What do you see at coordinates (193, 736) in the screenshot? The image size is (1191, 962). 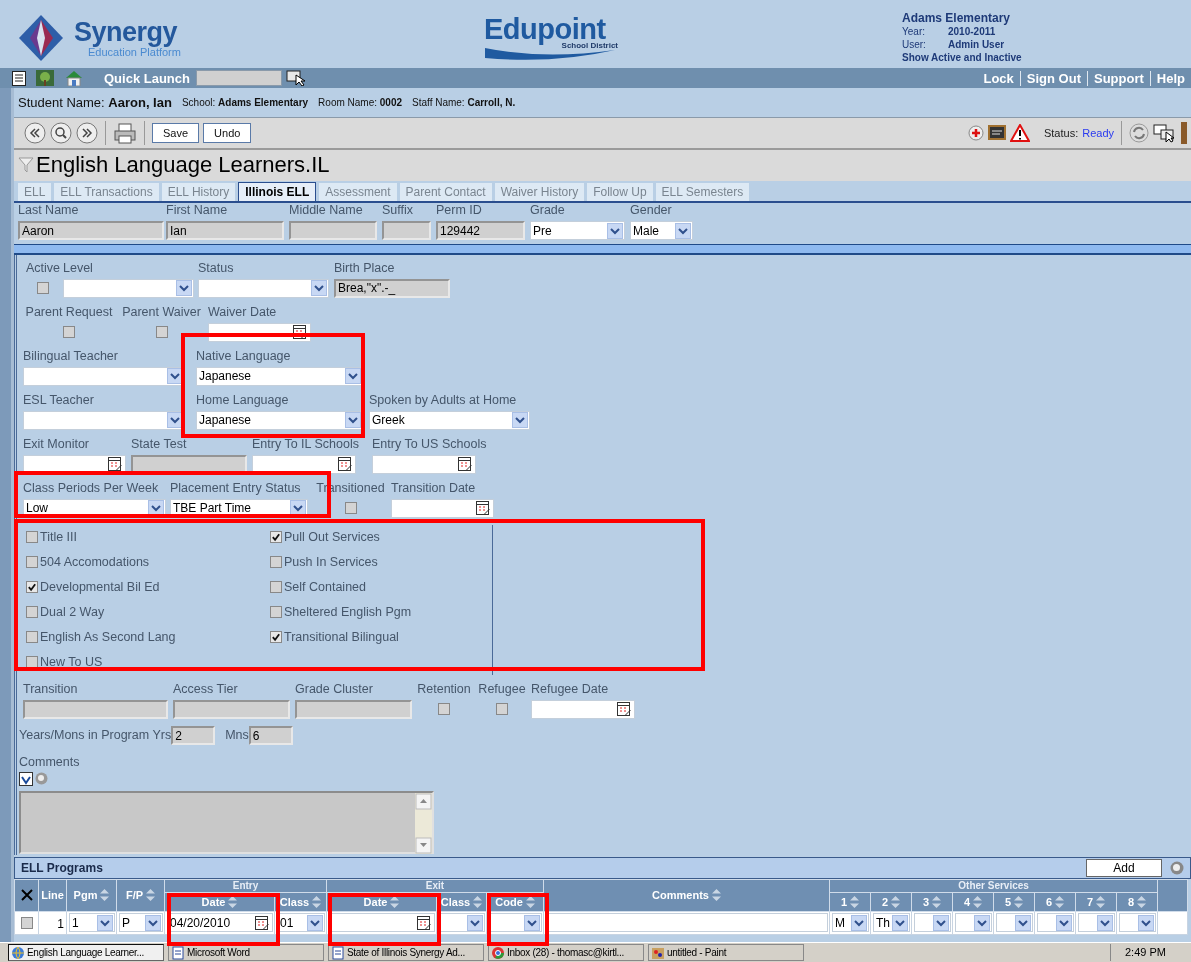 I see `text-field: 2` at bounding box center [193, 736].